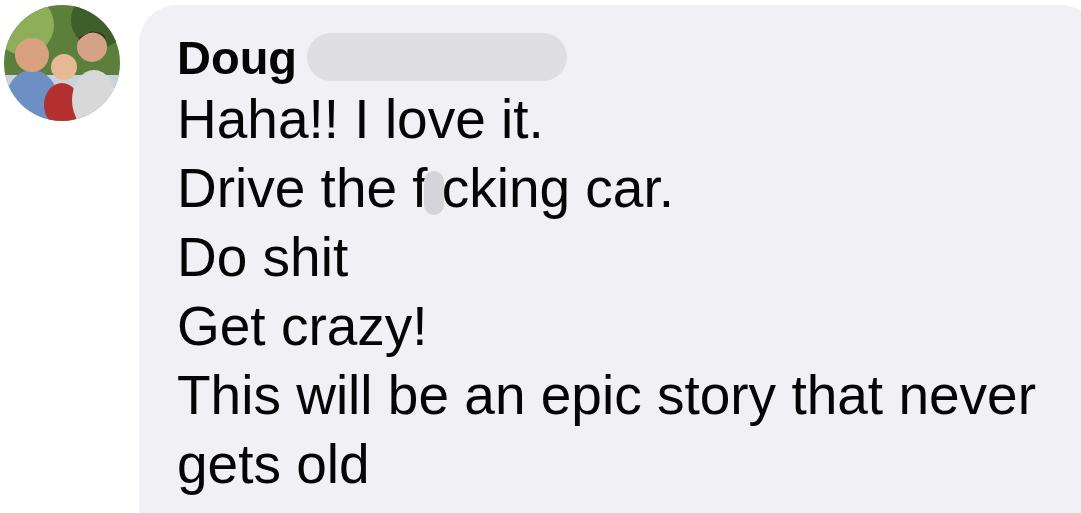 This screenshot has height=513, width=1081. What do you see at coordinates (237, 57) in the screenshot?
I see `author-name: Doug` at bounding box center [237, 57].